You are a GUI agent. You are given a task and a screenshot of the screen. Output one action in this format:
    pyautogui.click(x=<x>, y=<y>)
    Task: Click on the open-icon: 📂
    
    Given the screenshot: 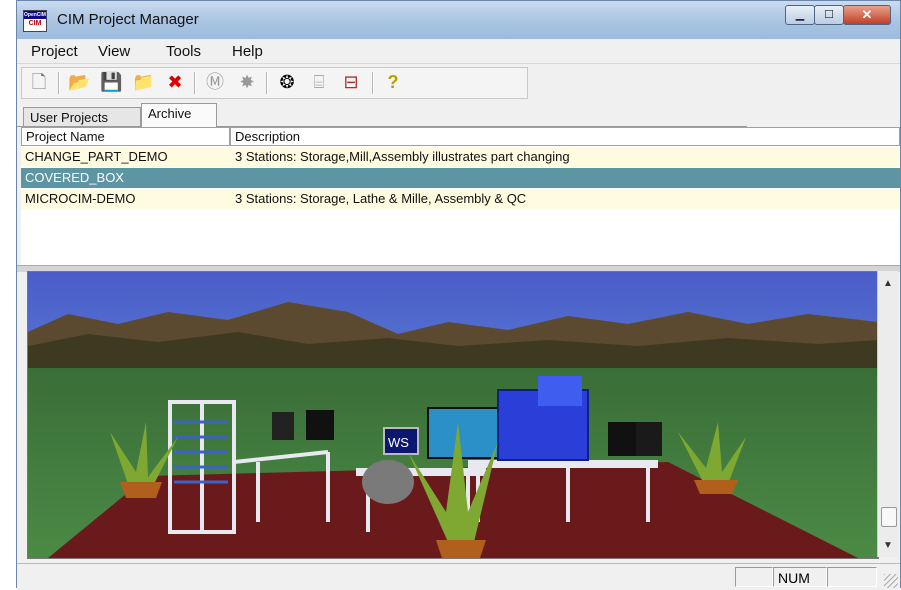 What is the action you would take?
    pyautogui.click(x=79, y=82)
    